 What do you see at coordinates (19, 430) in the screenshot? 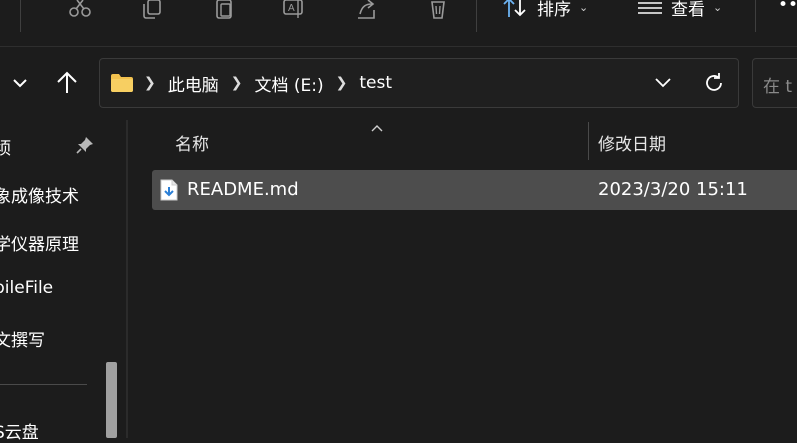
I see `nav-item-cloud-drive: S云盘` at bounding box center [19, 430].